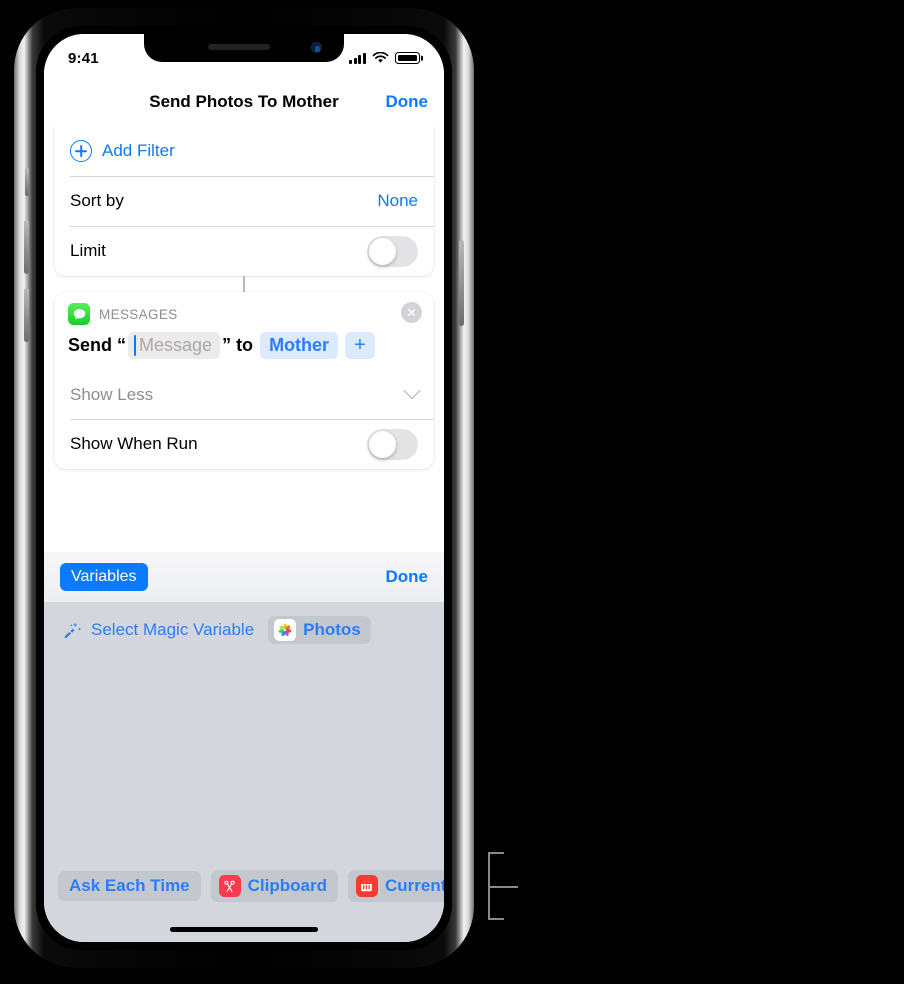 The height and width of the screenshot is (984, 904). What do you see at coordinates (173, 629) in the screenshot?
I see `select-magic-variable-label: Select Magic Variable` at bounding box center [173, 629].